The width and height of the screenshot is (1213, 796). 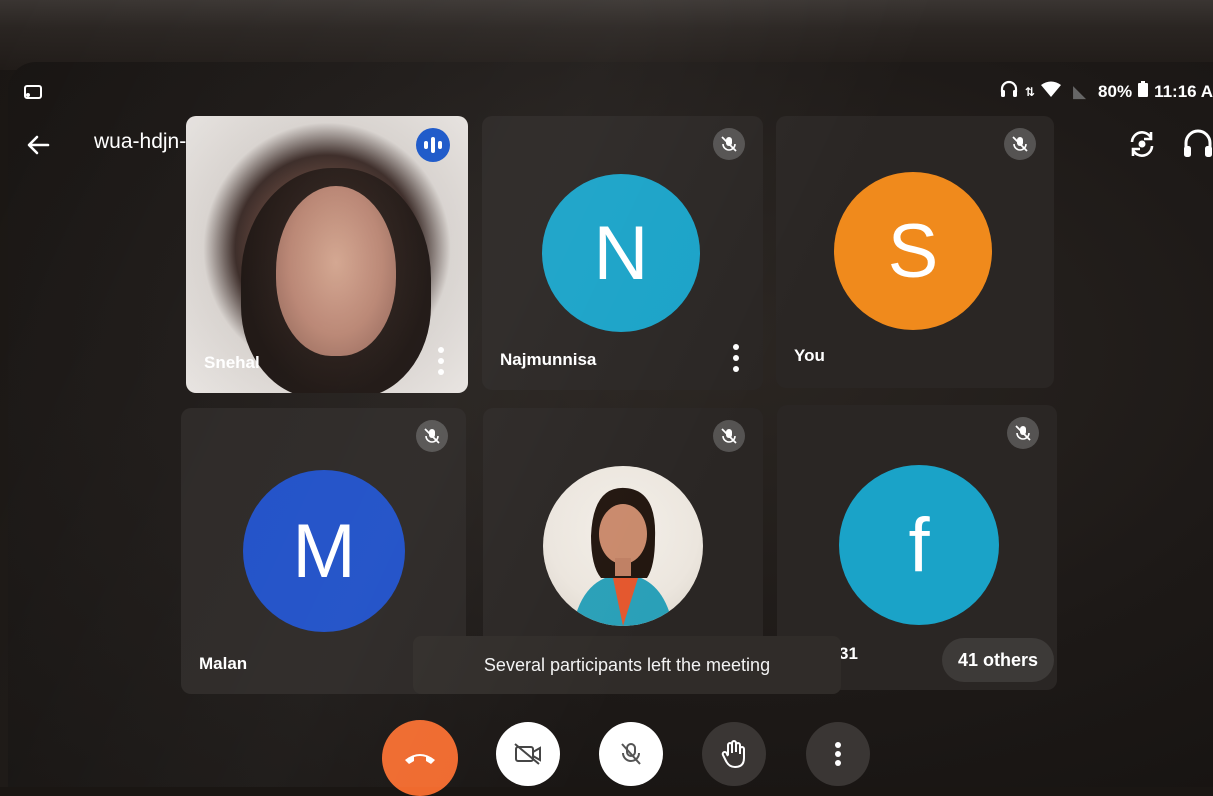 What do you see at coordinates (433, 145) in the screenshot?
I see `active-speaker-icon` at bounding box center [433, 145].